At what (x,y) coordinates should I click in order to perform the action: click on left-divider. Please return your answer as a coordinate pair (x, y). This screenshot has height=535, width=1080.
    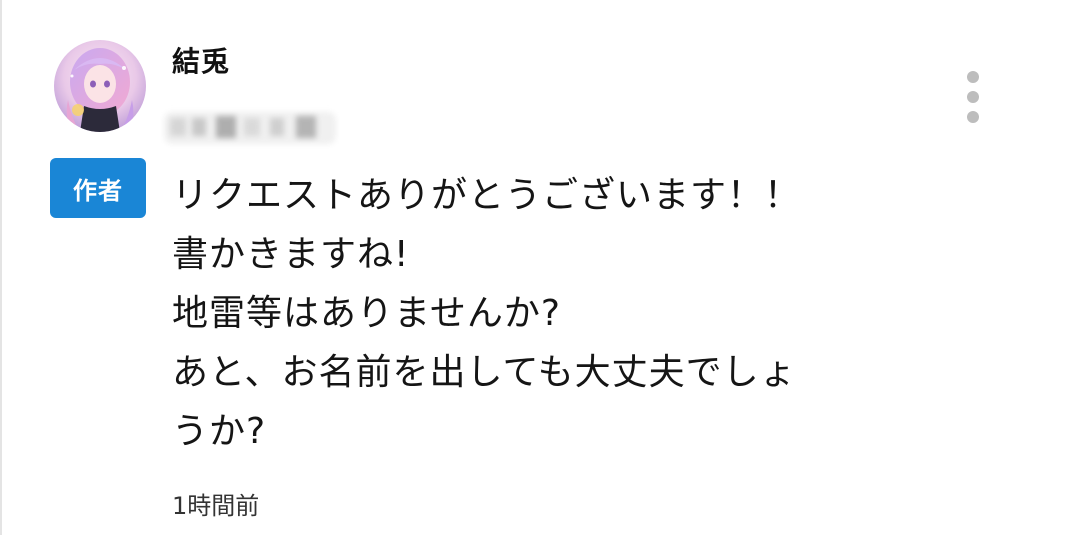
    Looking at the image, I should click on (1, 267).